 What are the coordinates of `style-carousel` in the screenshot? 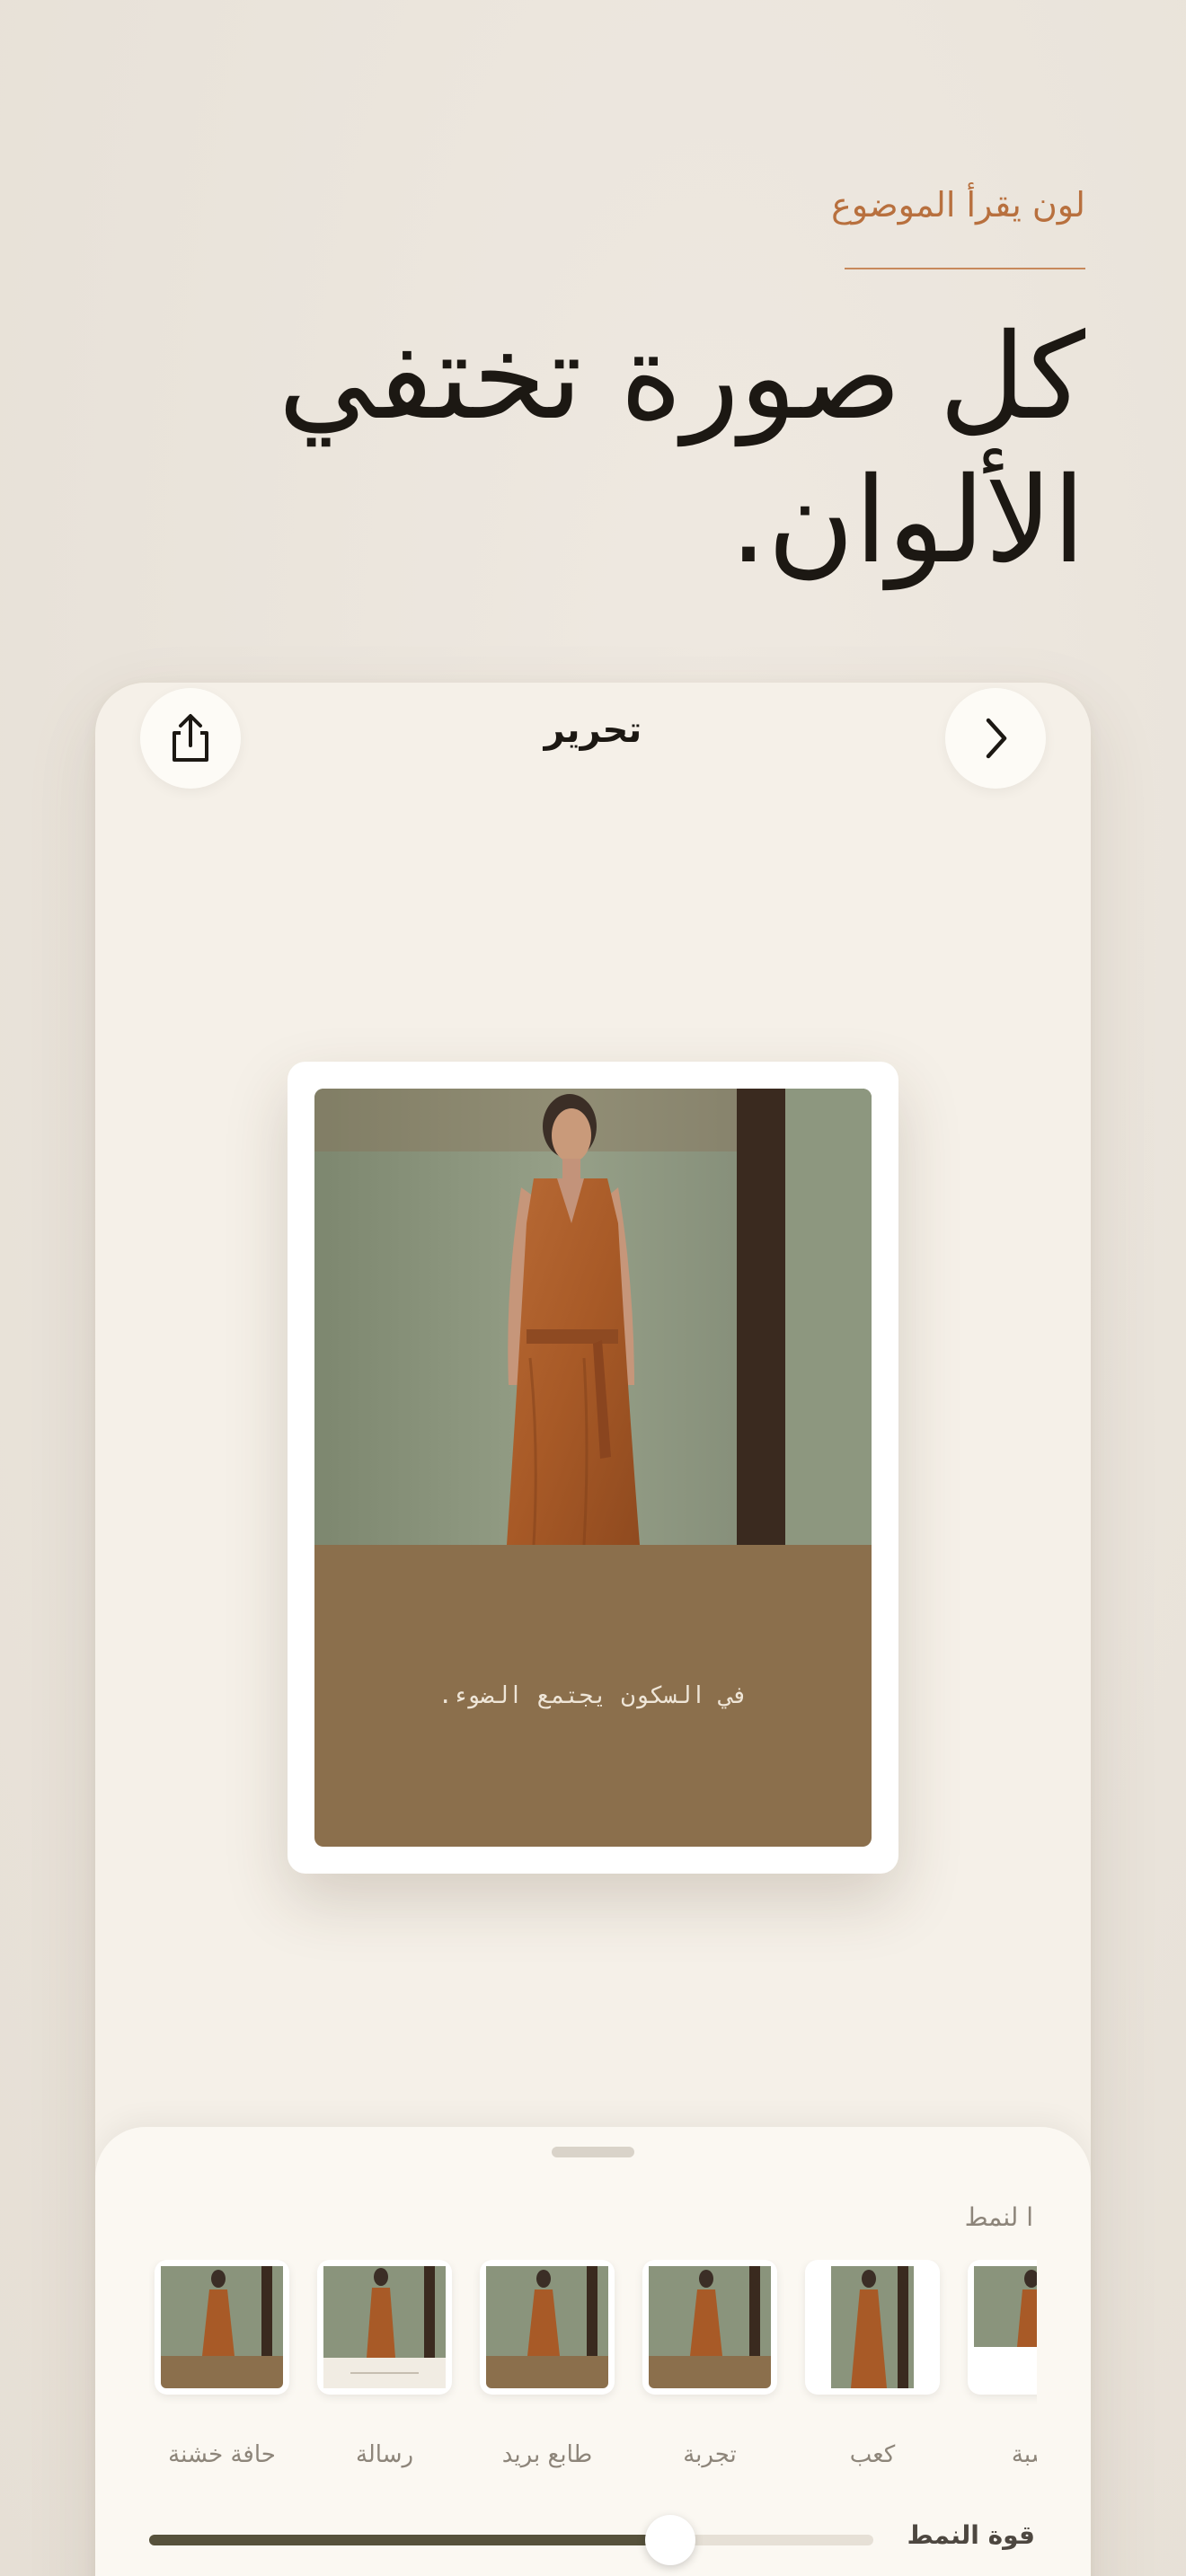 It's located at (593, 2336).